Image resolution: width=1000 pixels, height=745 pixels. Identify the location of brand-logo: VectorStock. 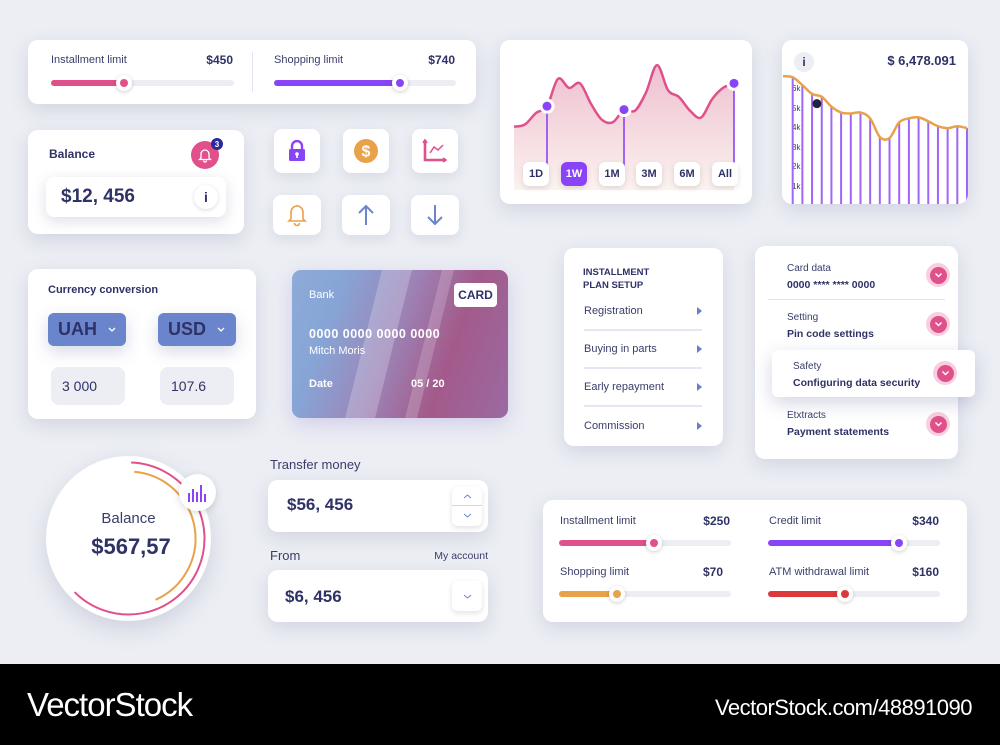
(110, 704).